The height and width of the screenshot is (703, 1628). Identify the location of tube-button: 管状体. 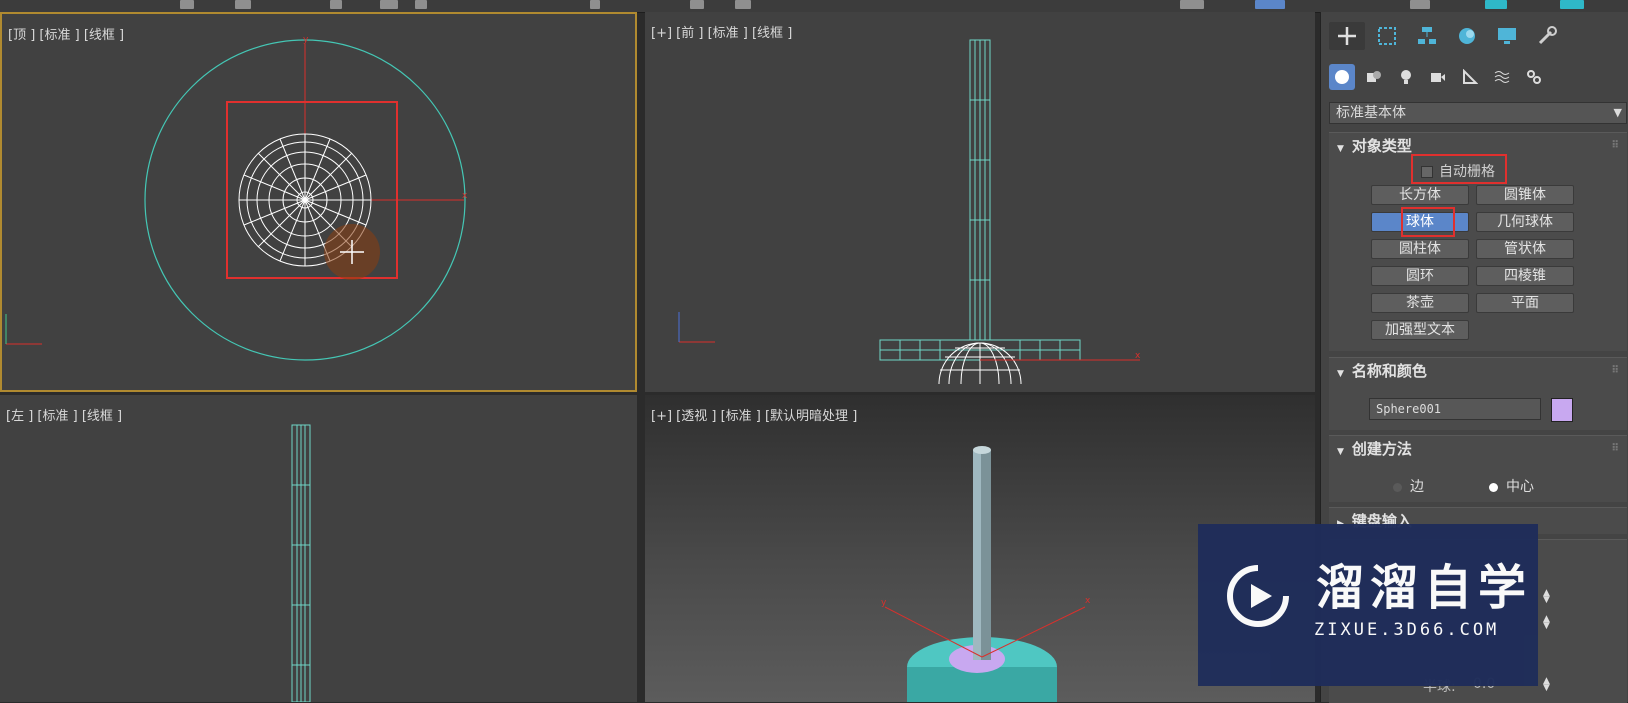
(1525, 249).